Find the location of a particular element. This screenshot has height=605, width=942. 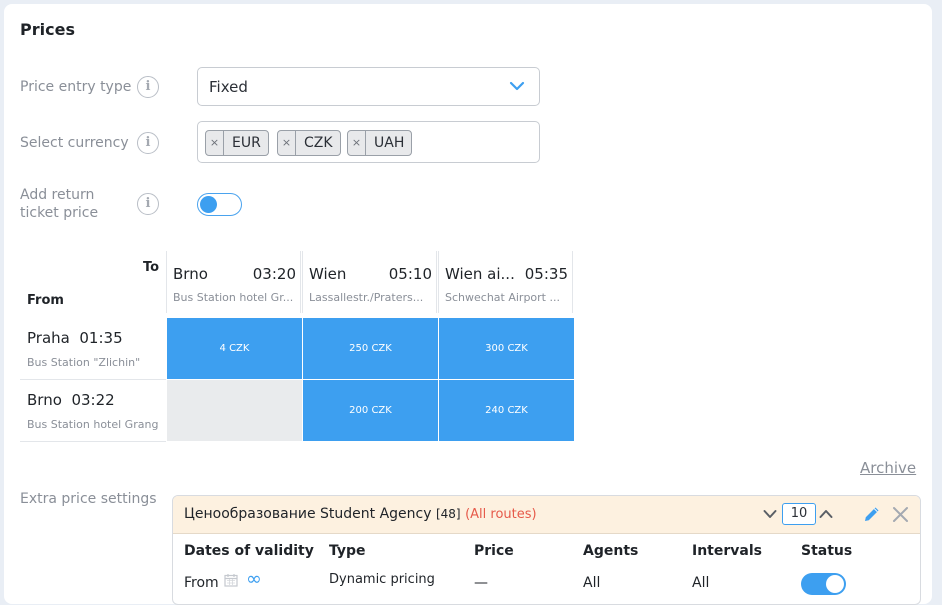

currency-tag-czk: × CZK is located at coordinates (309, 143).